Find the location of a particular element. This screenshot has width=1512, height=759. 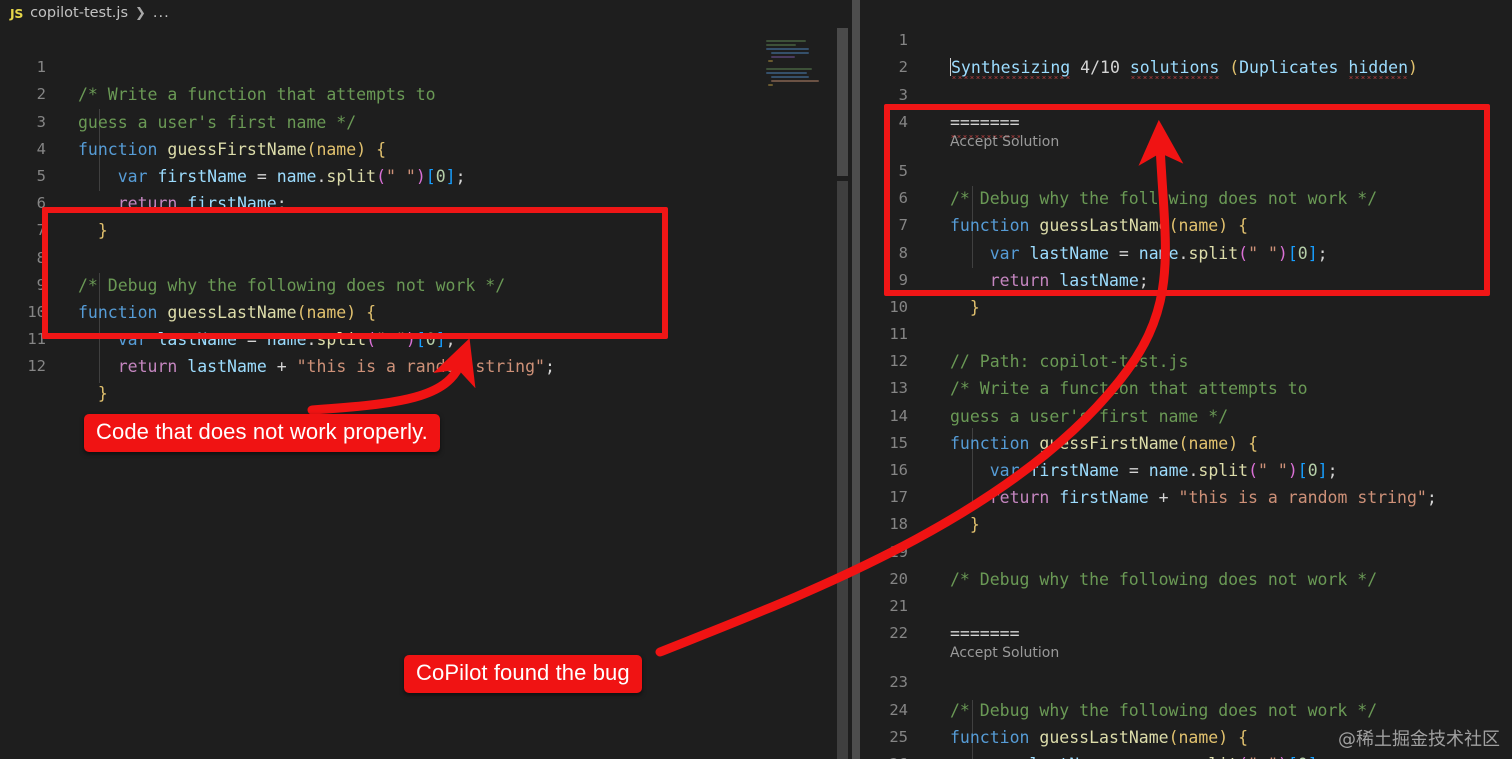

code-line: 10 is located at coordinates (1187, 291).